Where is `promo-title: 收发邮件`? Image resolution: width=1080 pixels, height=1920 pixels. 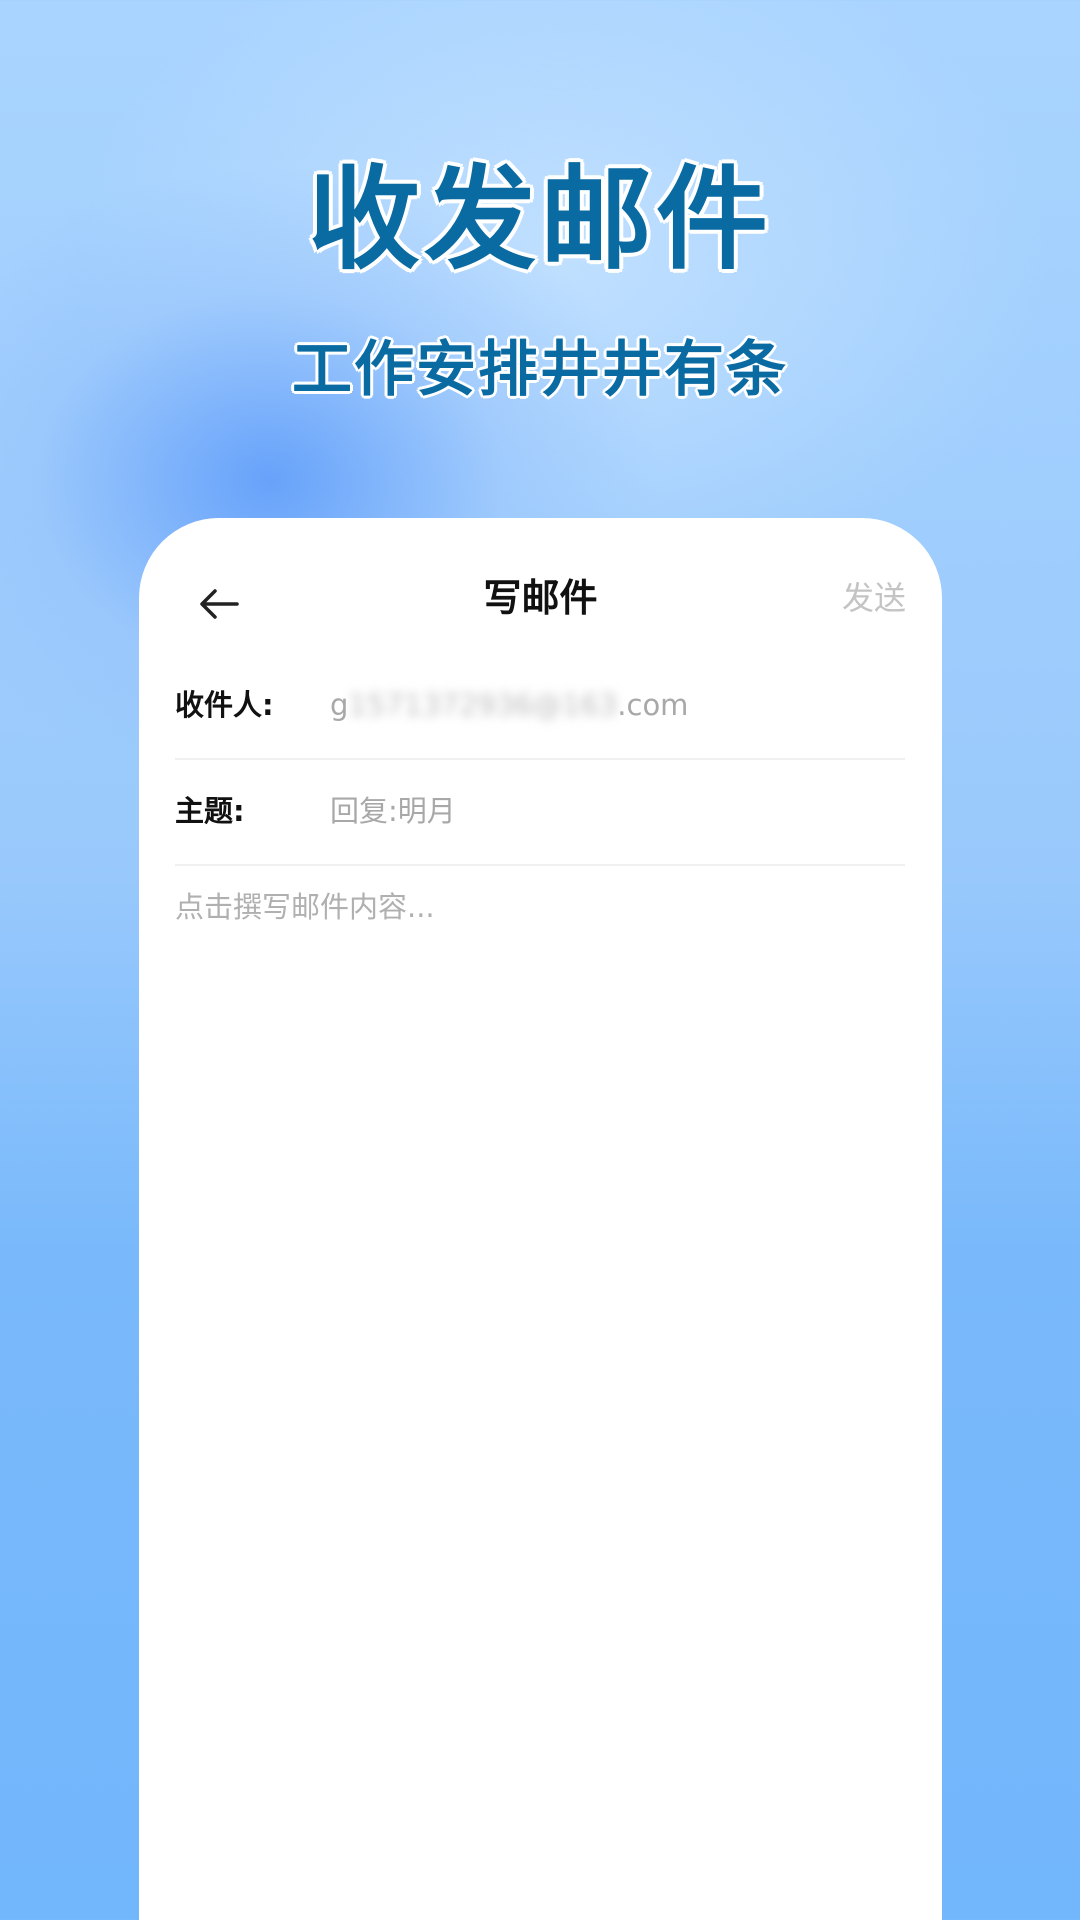
promo-title: 收发邮件 is located at coordinates (540, 220).